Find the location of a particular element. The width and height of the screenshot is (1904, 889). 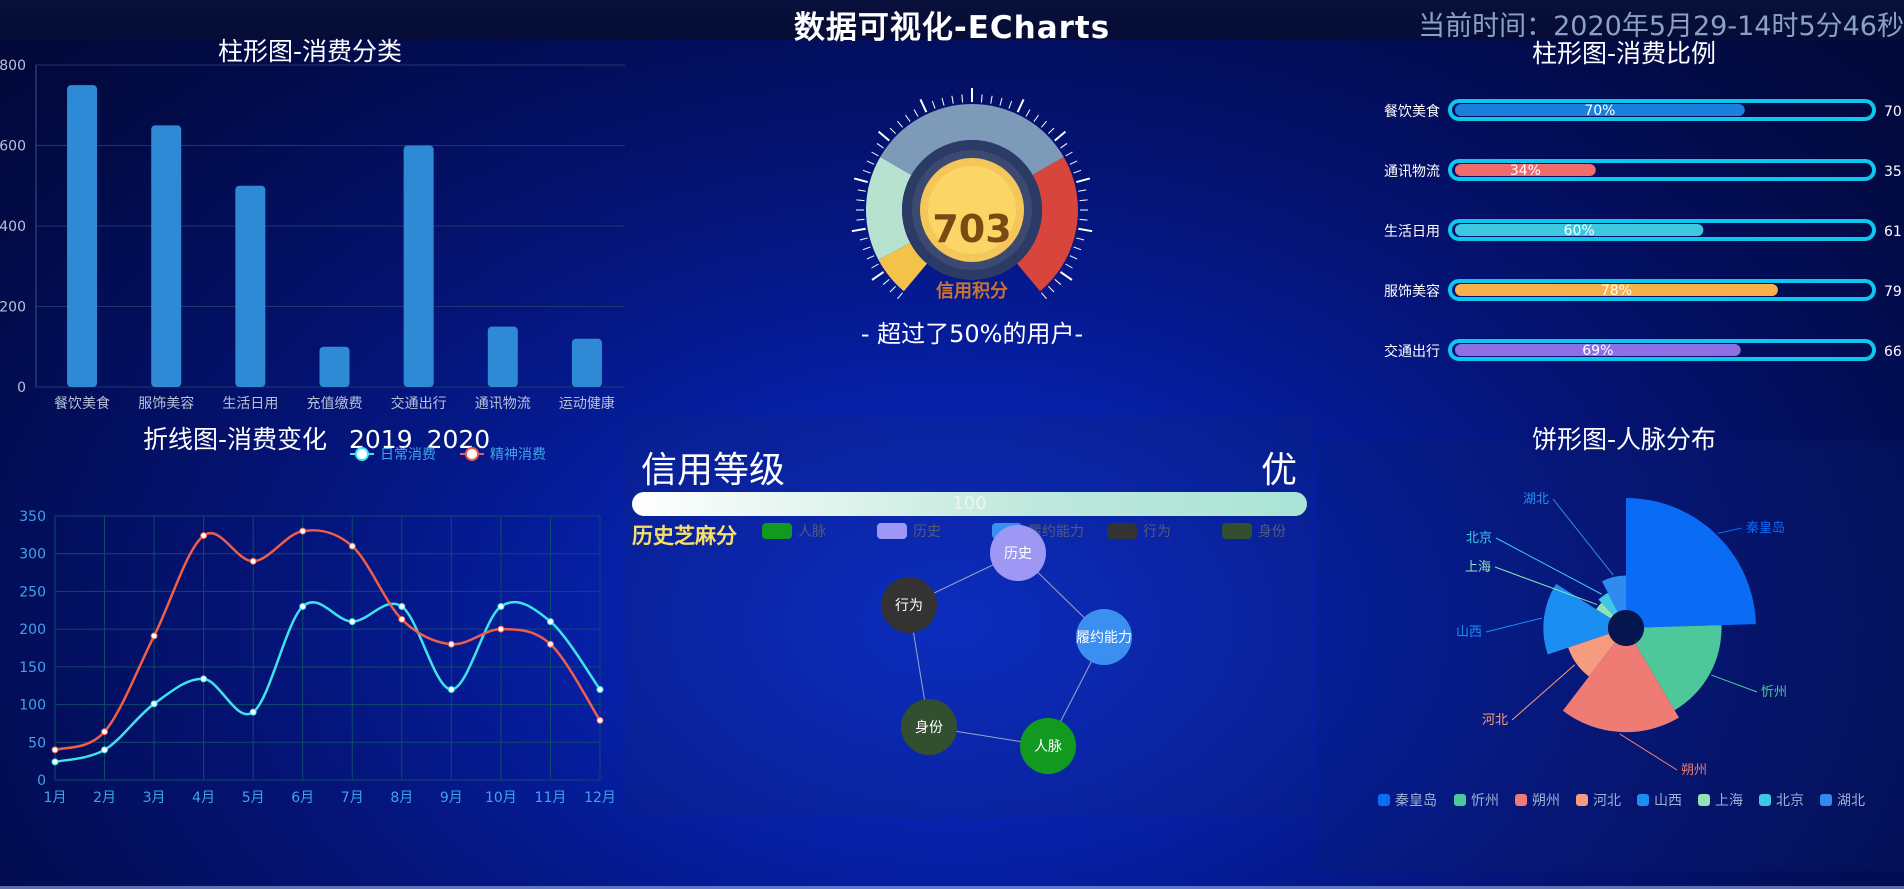

rose-slice is located at coordinates (1691, 563).